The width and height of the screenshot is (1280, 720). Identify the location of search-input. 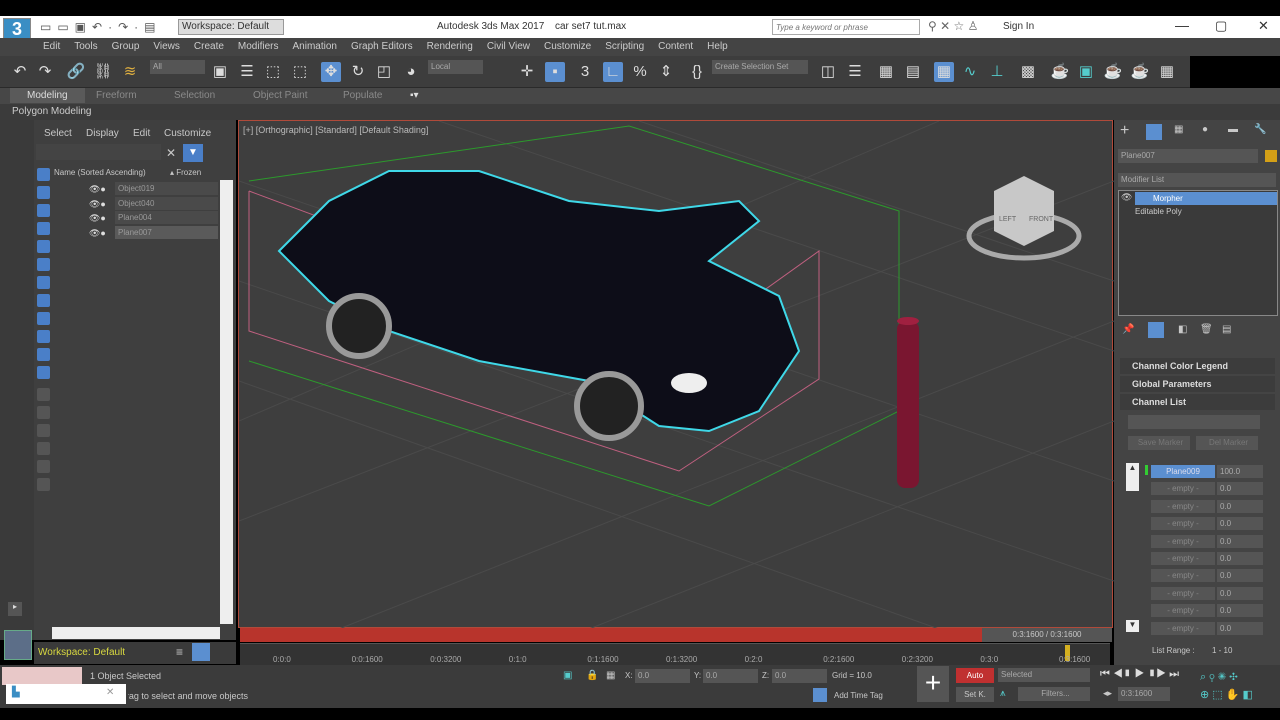
(846, 27).